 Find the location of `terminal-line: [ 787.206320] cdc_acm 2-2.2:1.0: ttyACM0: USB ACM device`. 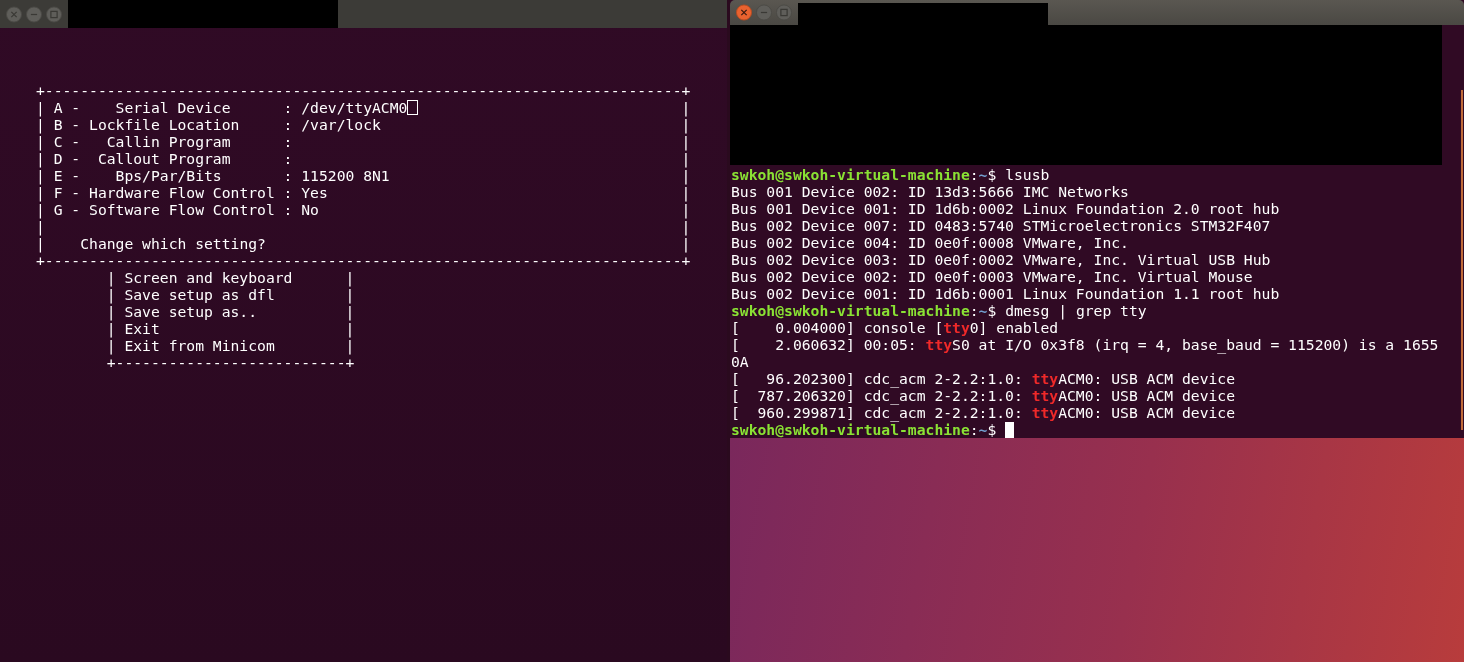

terminal-line: [ 787.206320] cdc_acm 2-2.2:1.0: ttyACM0: USB ACM device is located at coordinates (983, 395).